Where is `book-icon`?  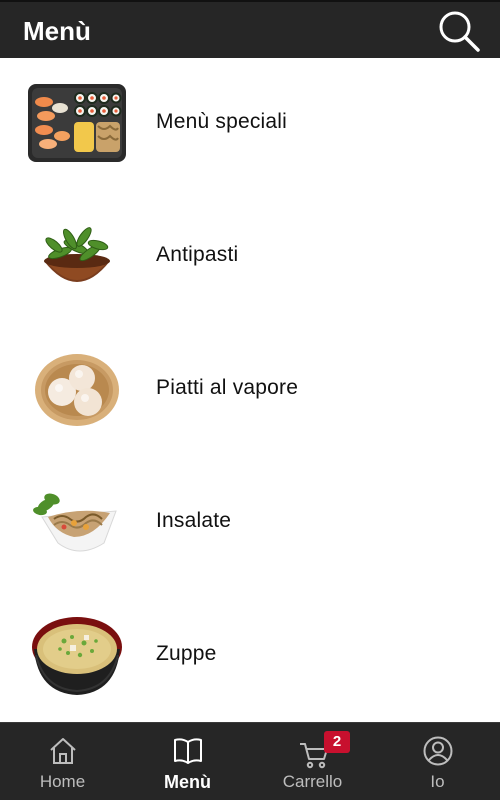 book-icon is located at coordinates (188, 751).